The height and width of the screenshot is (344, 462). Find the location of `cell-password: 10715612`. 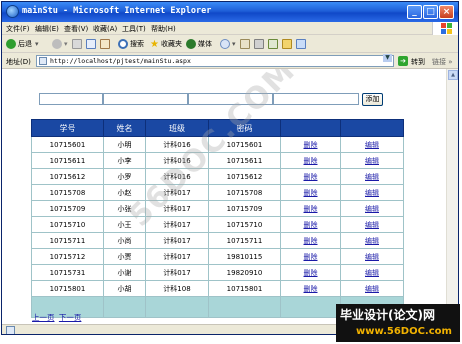

cell-password: 10715612 is located at coordinates (244, 176).